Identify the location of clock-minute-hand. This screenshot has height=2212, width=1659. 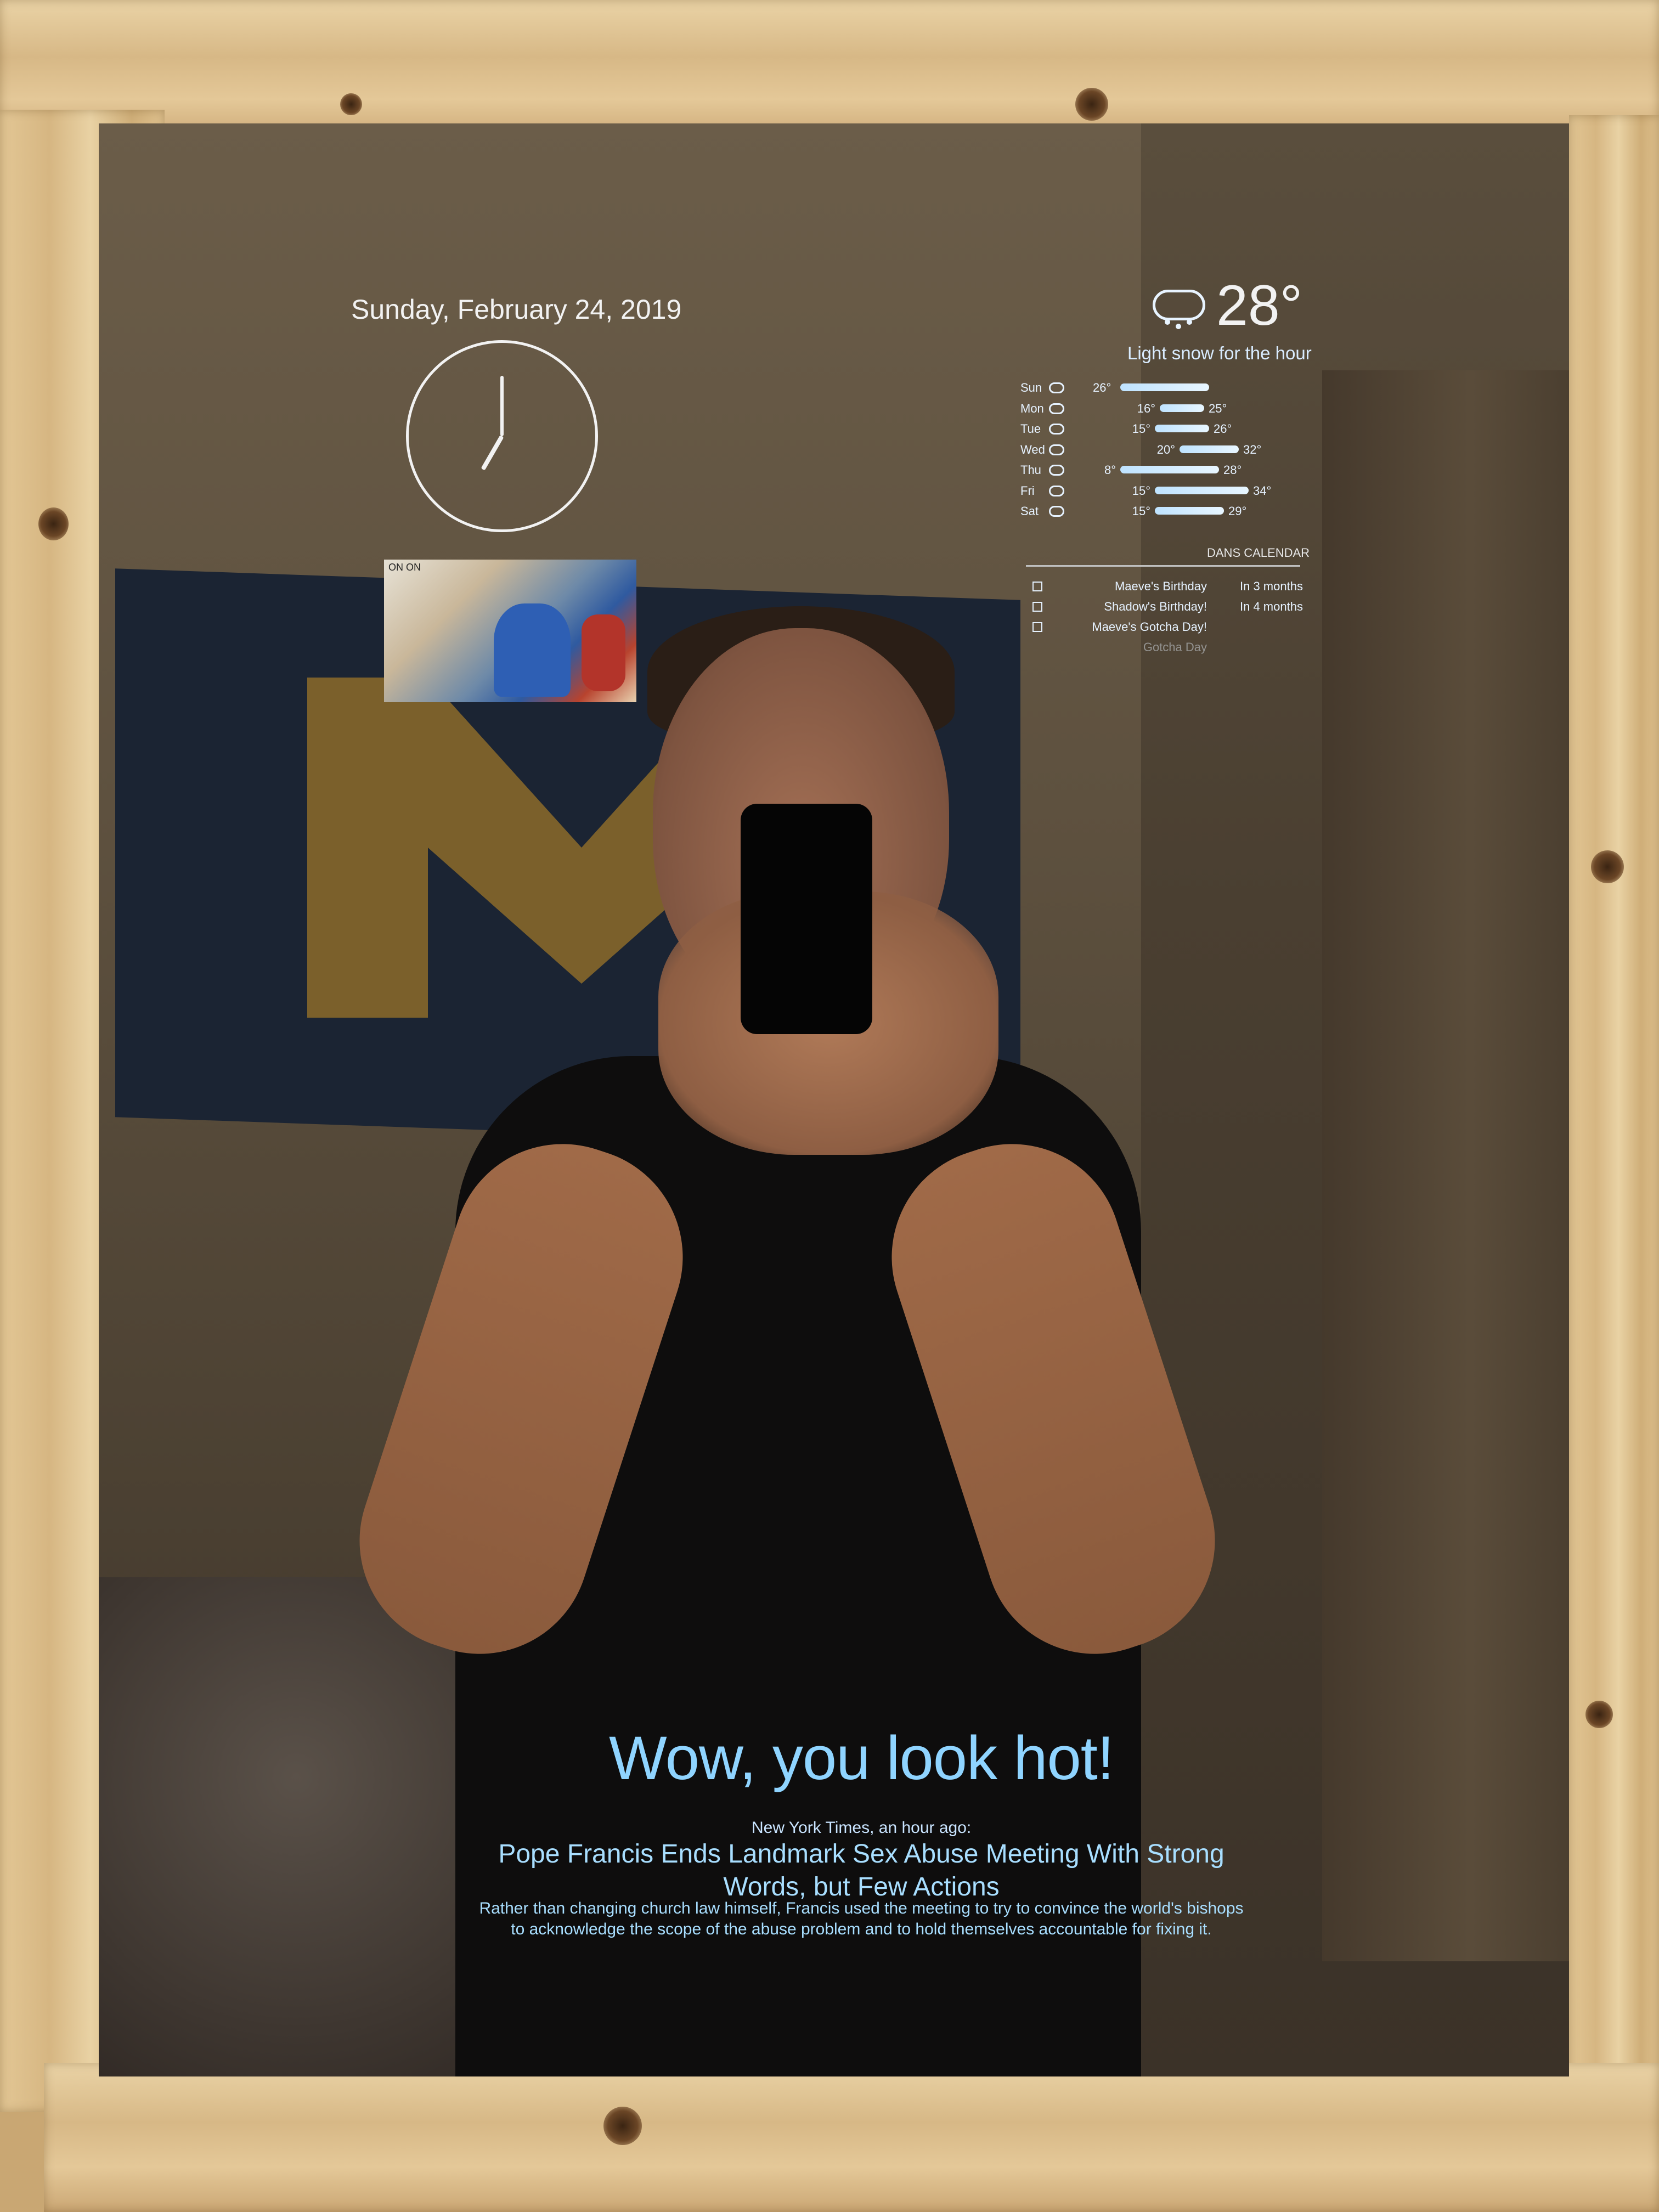
(502, 406).